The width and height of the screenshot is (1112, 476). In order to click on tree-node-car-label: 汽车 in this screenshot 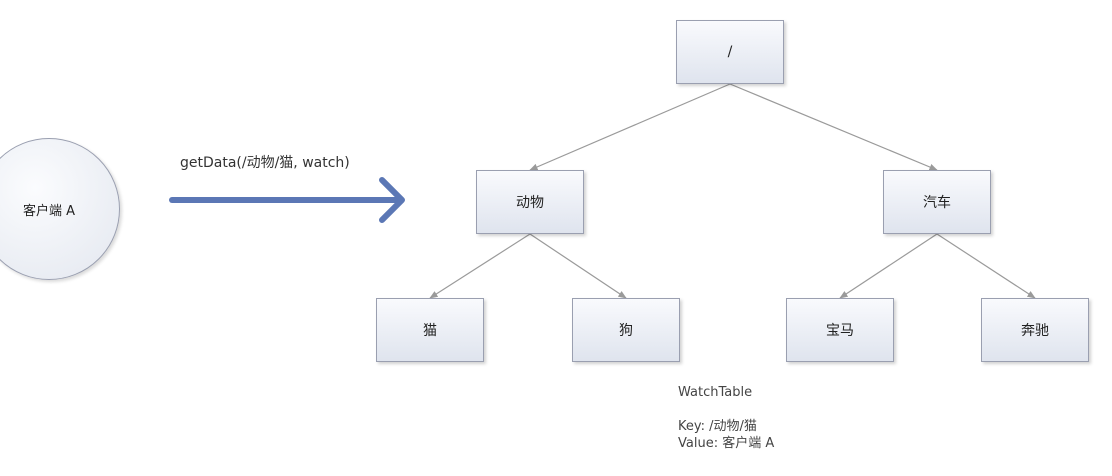, I will do `click(937, 203)`.